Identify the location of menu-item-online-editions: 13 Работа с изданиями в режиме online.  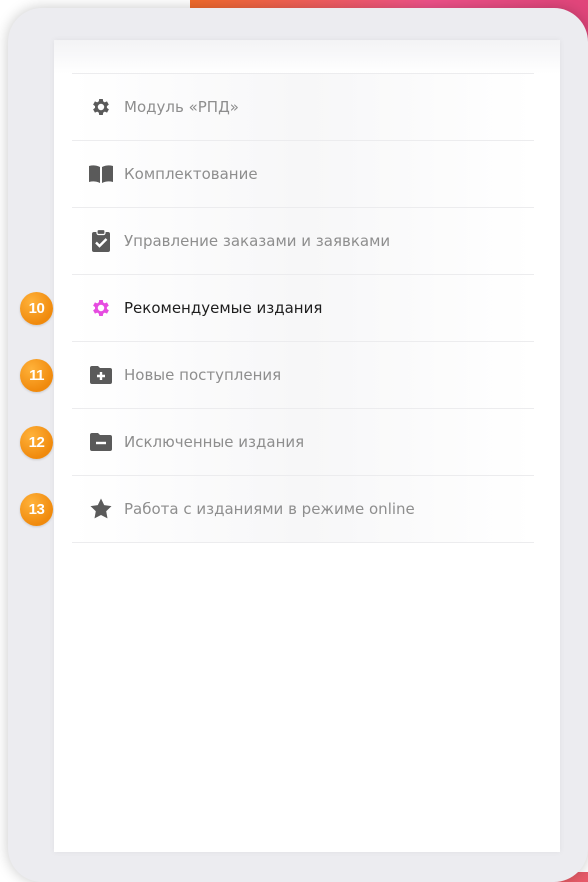
(277, 509).